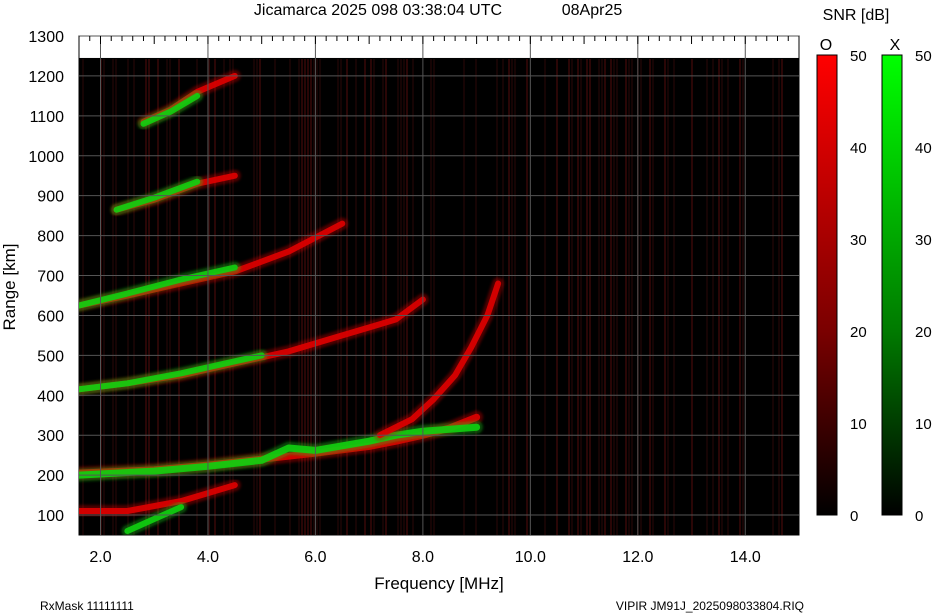 The height and width of the screenshot is (614, 932). I want to click on rx-mask-label: RxMask 11111111, so click(87, 606).